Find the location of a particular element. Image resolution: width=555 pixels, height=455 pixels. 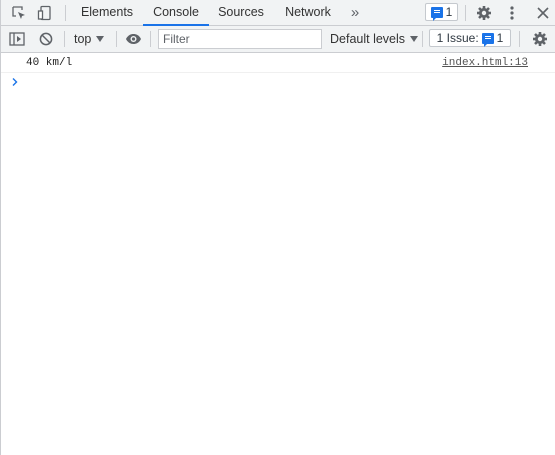

close-icon is located at coordinates (543, 13).